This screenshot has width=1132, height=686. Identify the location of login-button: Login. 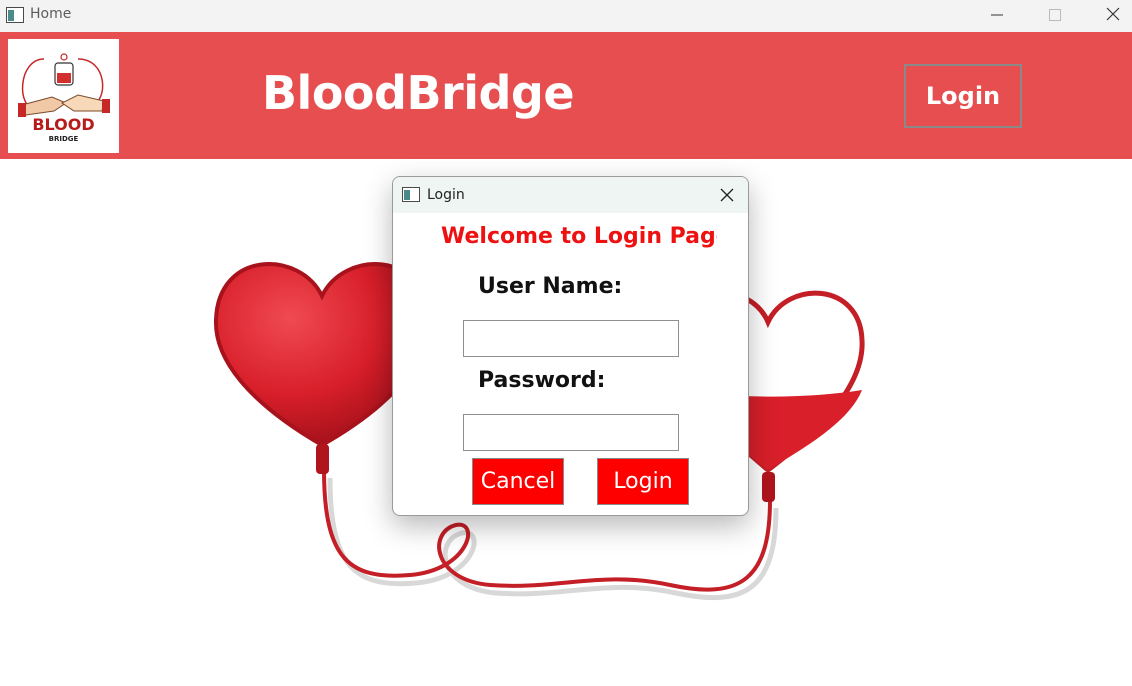
(643, 481).